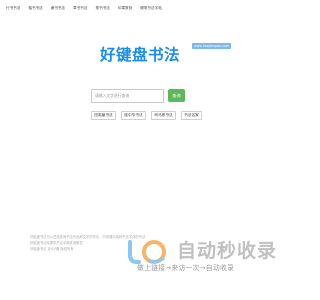  I want to click on watermark-slogan: 做上链接→来访一次→自动收录, so click(186, 268).